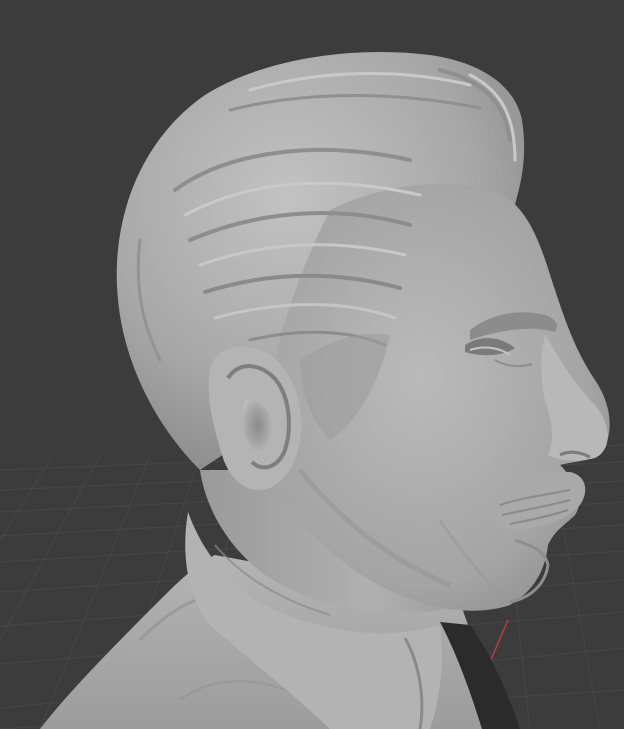  Describe the element at coordinates (499, 641) in the screenshot. I see `x-axis-line` at that location.